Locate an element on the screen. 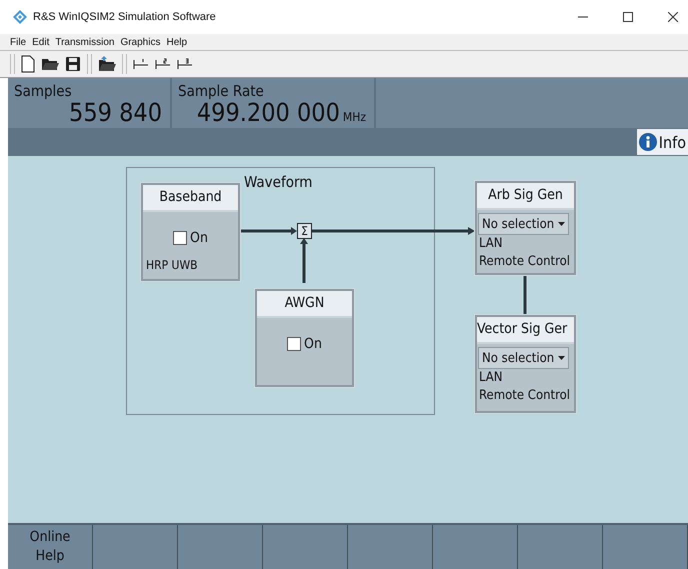 The image size is (688, 569). unit-label: MHz is located at coordinates (354, 117).